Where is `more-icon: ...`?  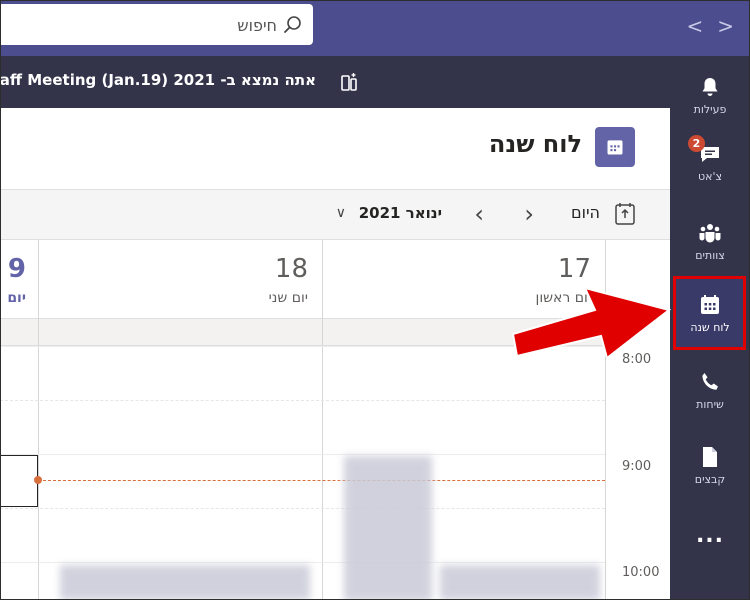
more-icon: ... is located at coordinates (710, 535).